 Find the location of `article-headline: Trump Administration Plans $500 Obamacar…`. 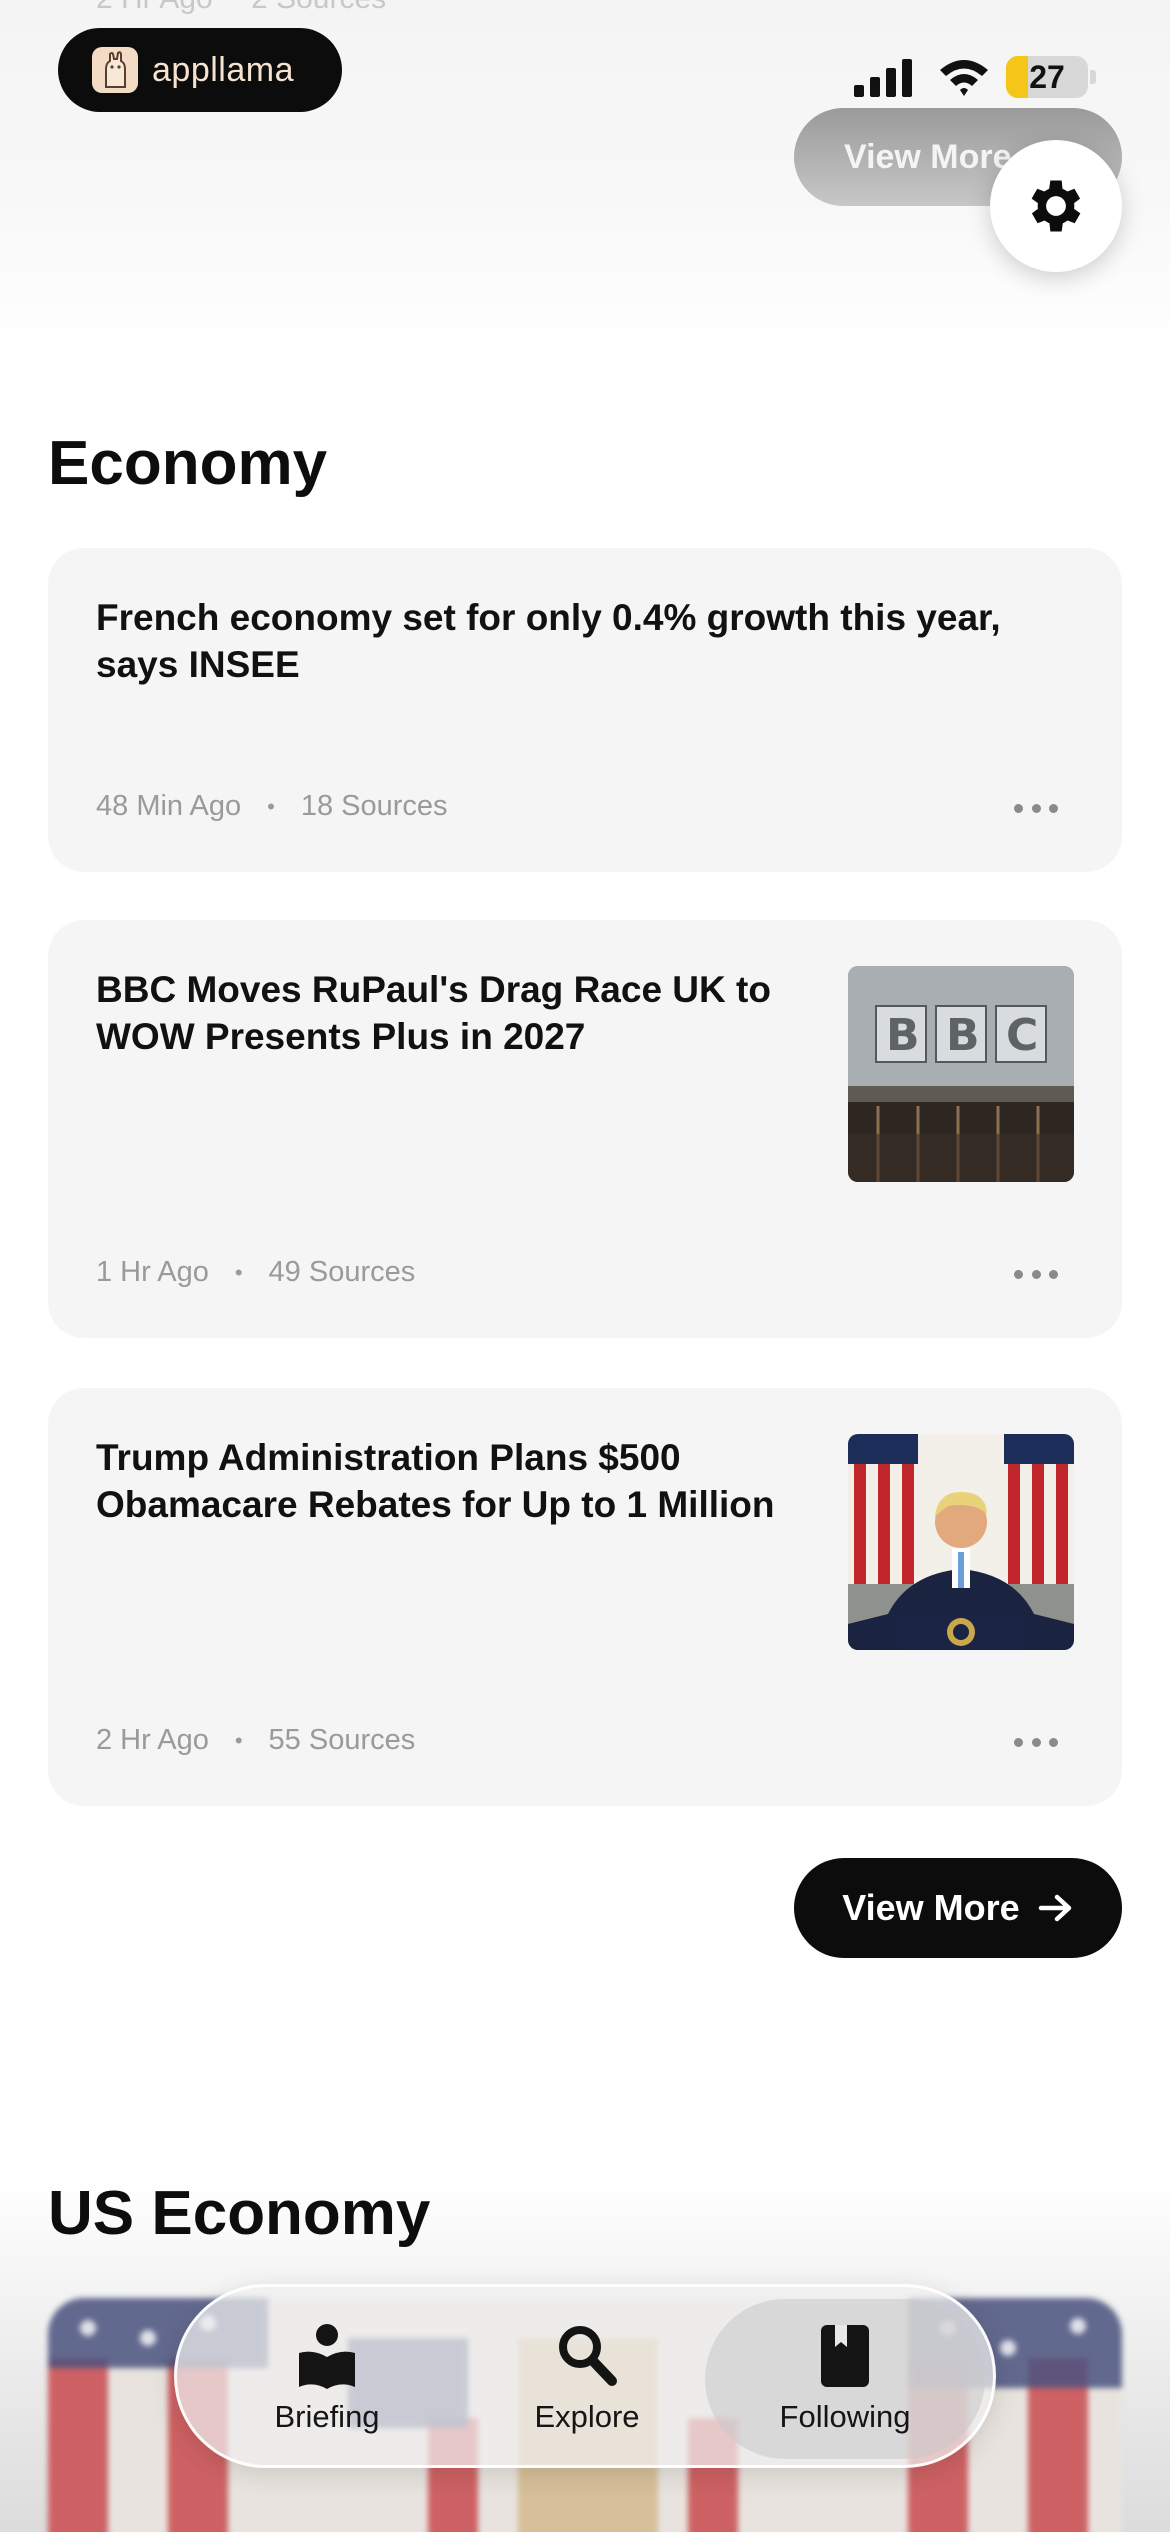

article-headline: Trump Administration Plans $500 Obamacar… is located at coordinates (435, 1481).